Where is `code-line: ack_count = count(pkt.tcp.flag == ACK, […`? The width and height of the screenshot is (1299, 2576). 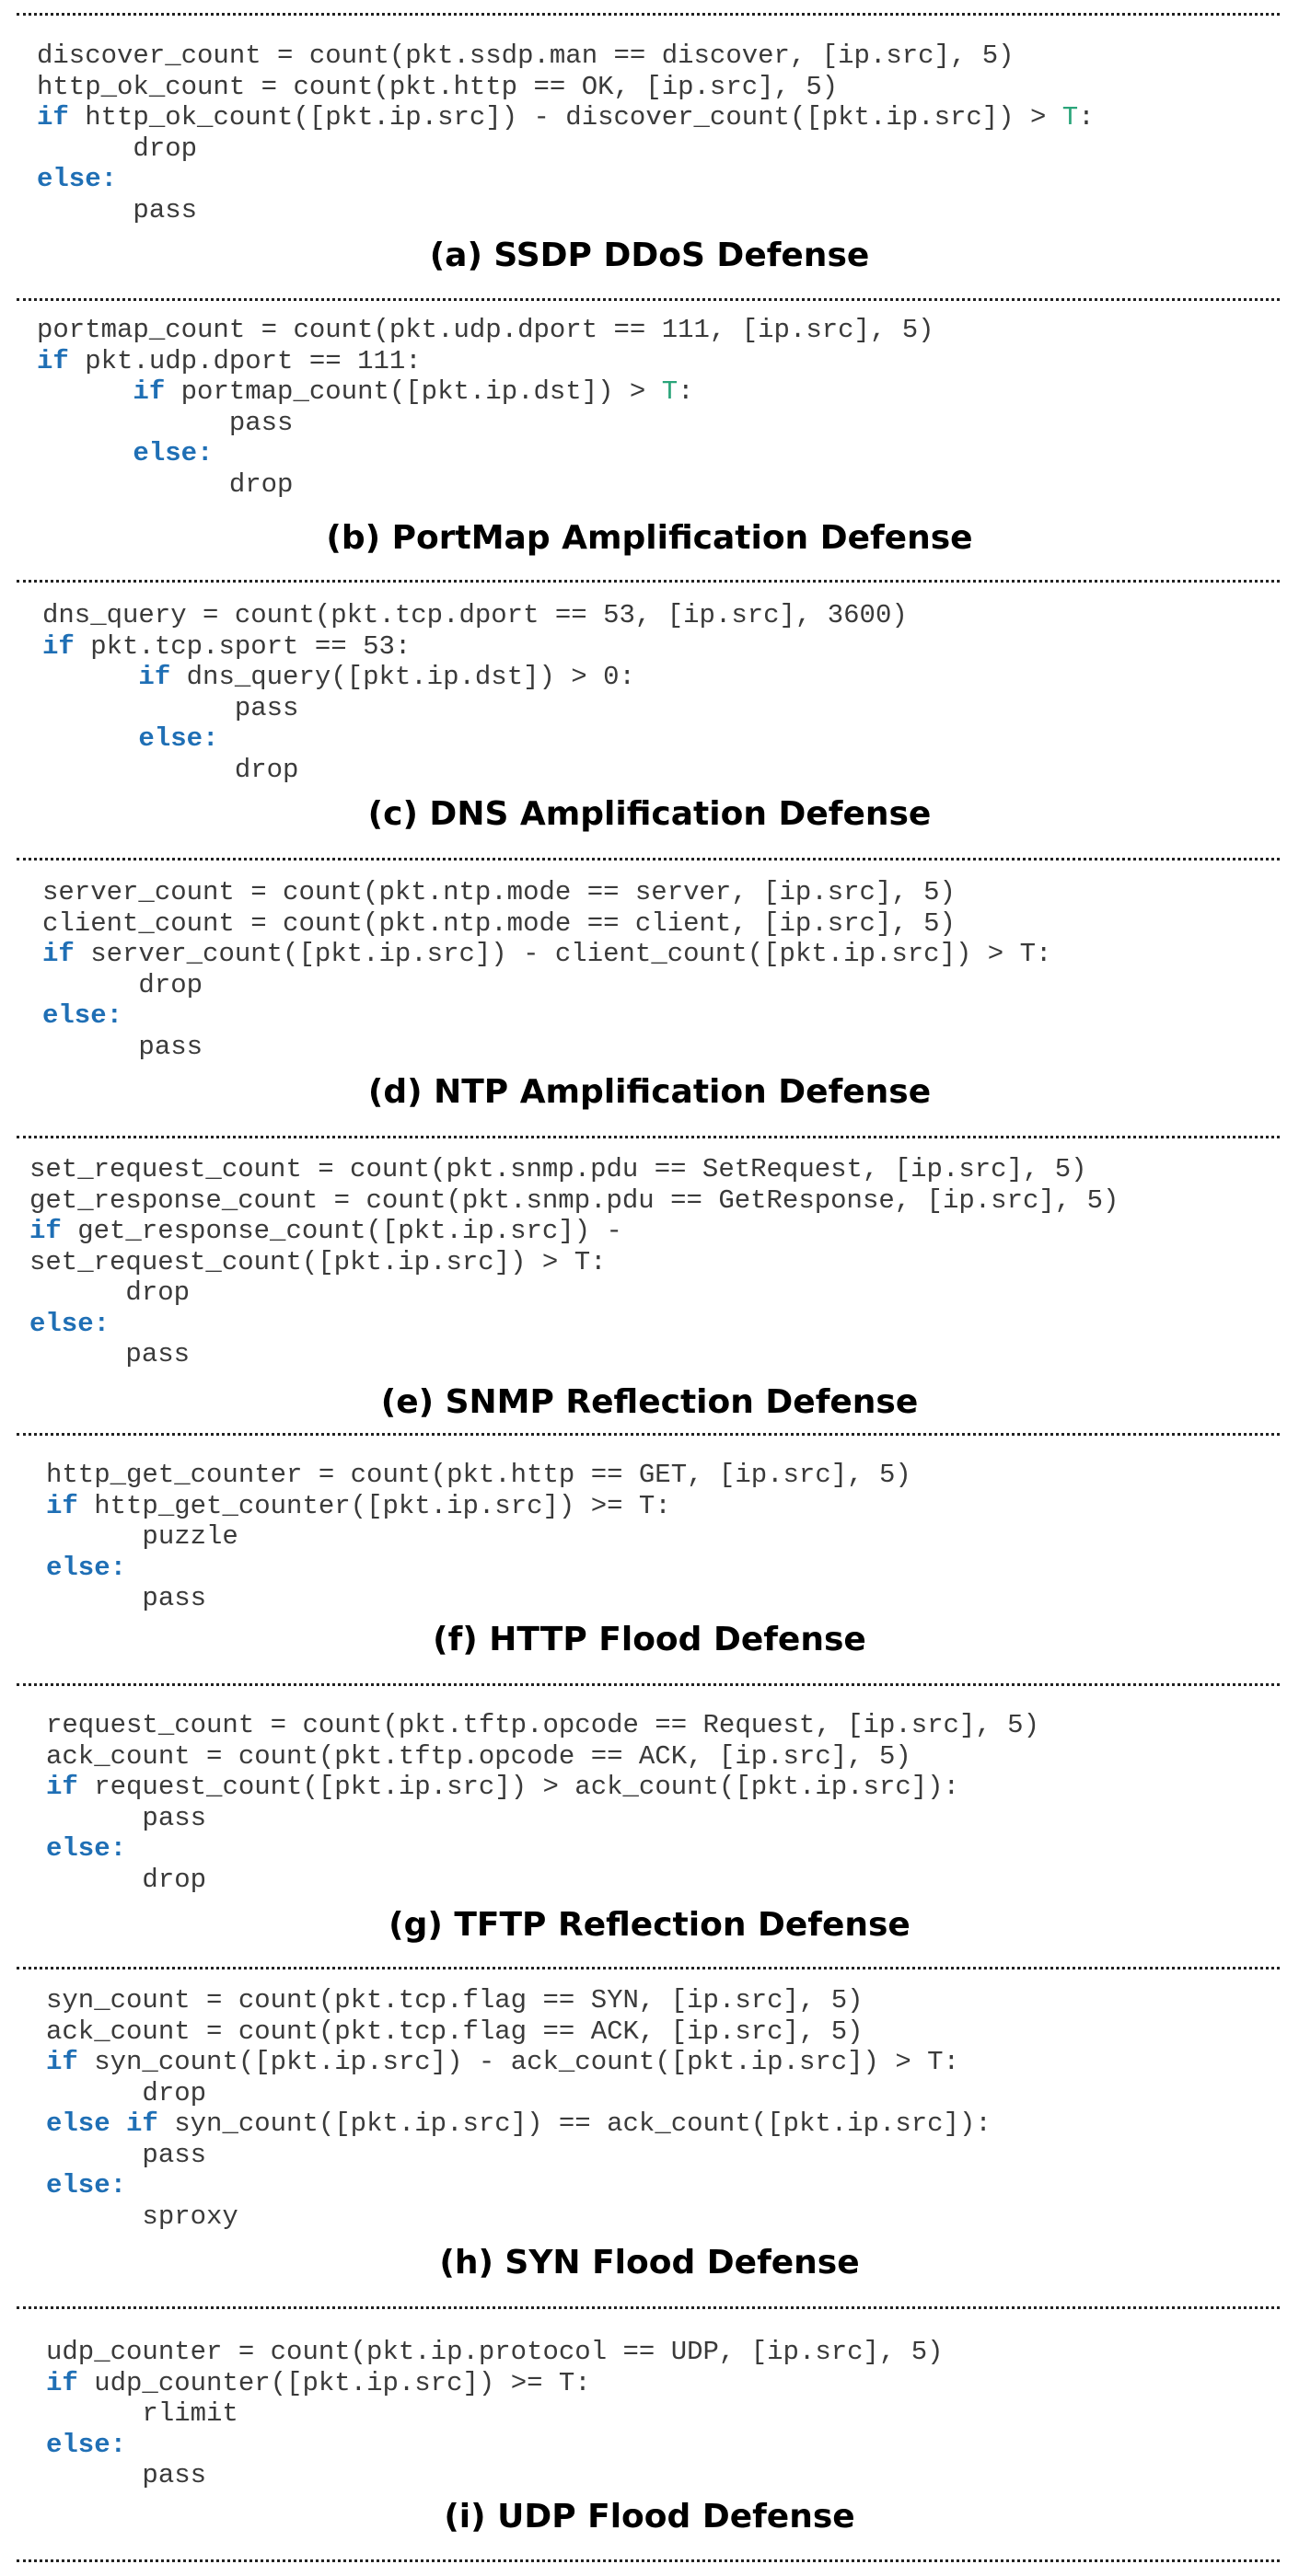
code-line: ack_count = count(pkt.tcp.flag == ACK, [… is located at coordinates (519, 2032).